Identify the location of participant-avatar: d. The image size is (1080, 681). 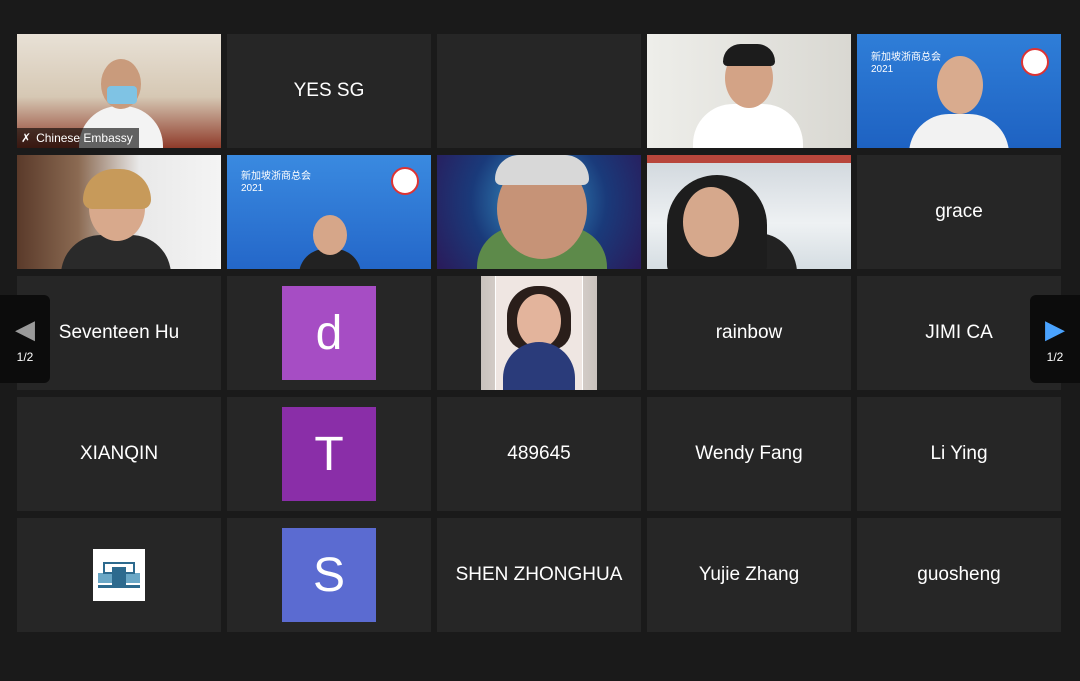
(329, 333).